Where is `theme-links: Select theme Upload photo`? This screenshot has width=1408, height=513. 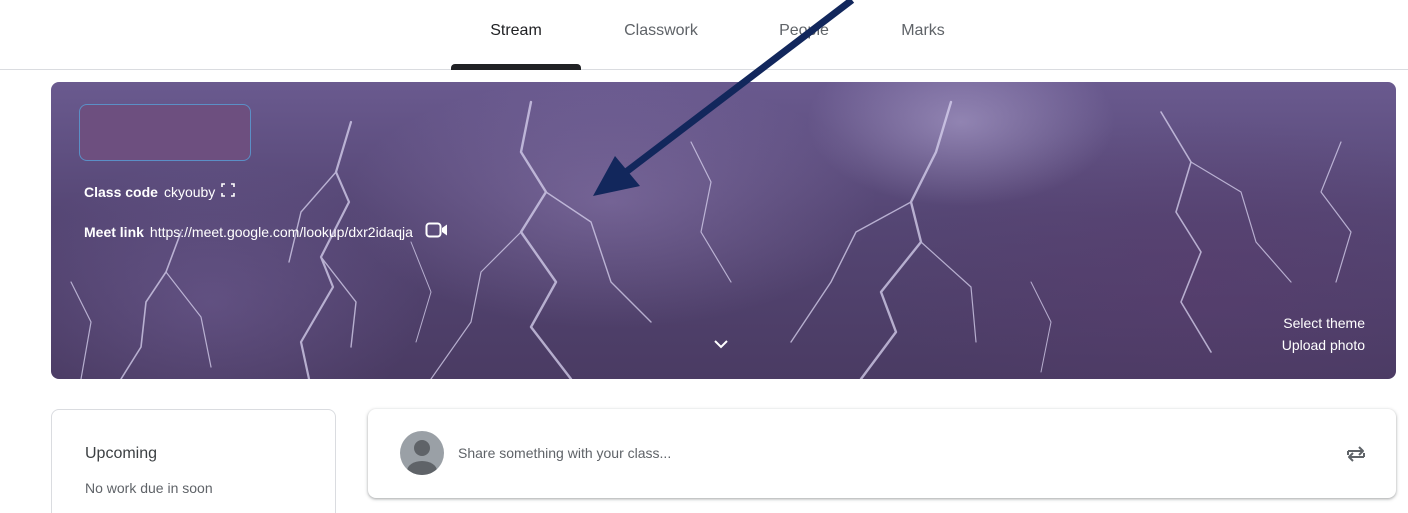 theme-links: Select theme Upload photo is located at coordinates (1323, 334).